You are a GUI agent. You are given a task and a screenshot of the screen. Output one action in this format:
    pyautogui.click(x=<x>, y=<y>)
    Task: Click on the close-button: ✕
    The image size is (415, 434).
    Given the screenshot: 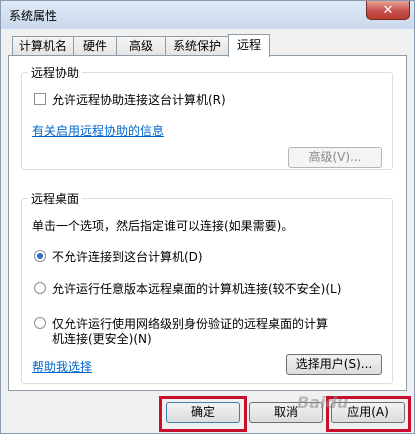 What is the action you would take?
    pyautogui.click(x=388, y=10)
    